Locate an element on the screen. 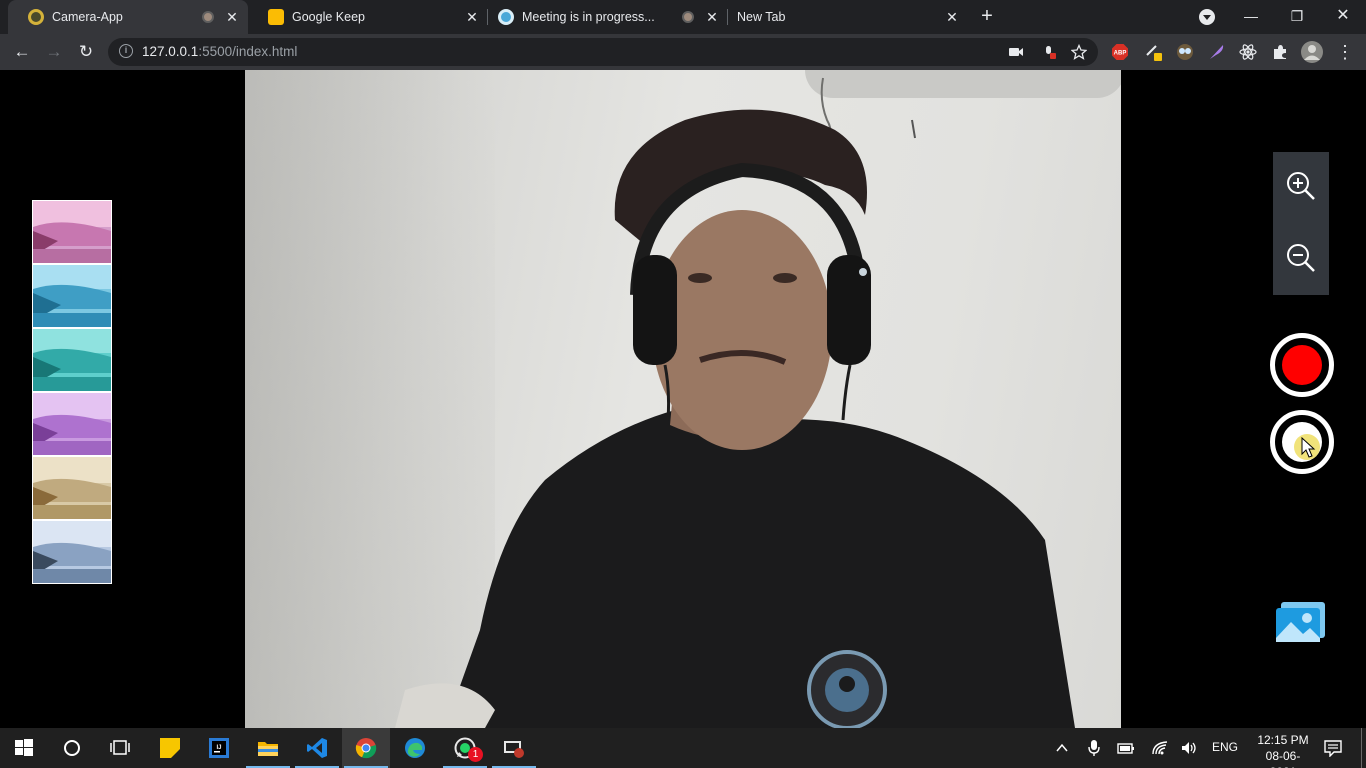  tab-title: New Tab is located at coordinates (761, 17).